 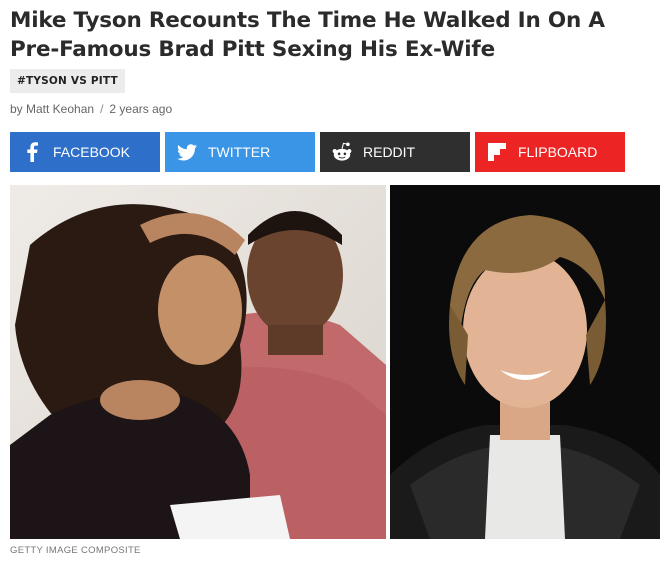 I want to click on share-facebook-button: FACEBOOK, so click(x=85, y=152).